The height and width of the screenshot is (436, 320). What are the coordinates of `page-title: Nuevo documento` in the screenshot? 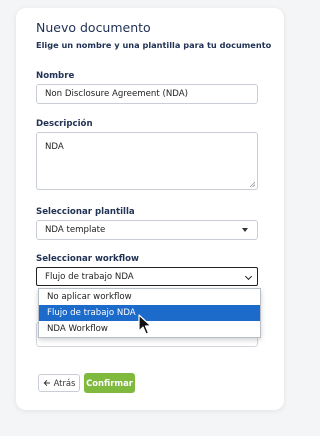 It's located at (93, 27).